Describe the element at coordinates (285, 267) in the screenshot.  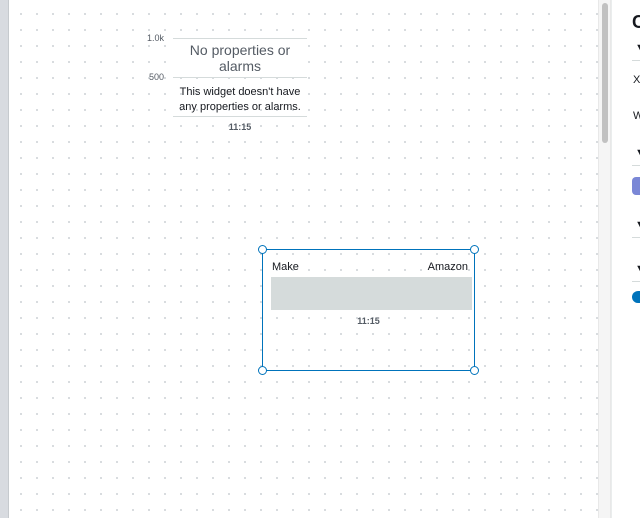
I see `property-label: Make` at that location.